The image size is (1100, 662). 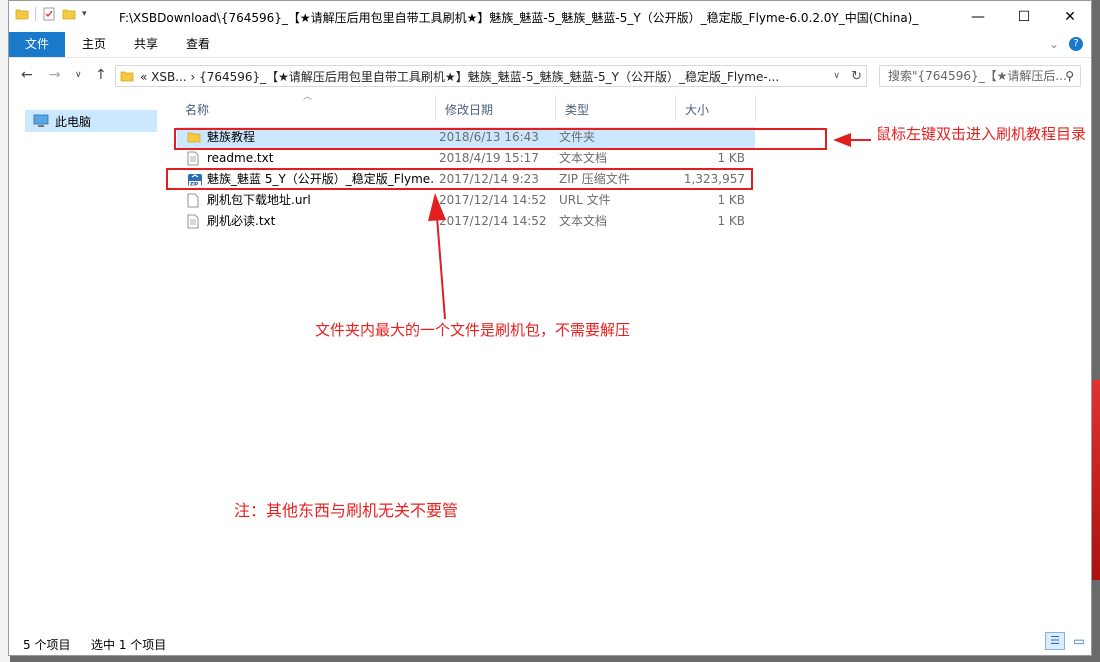 What do you see at coordinates (346, 510) in the screenshot?
I see `annotation-note: 注：其他东西与刷机无关不要管` at bounding box center [346, 510].